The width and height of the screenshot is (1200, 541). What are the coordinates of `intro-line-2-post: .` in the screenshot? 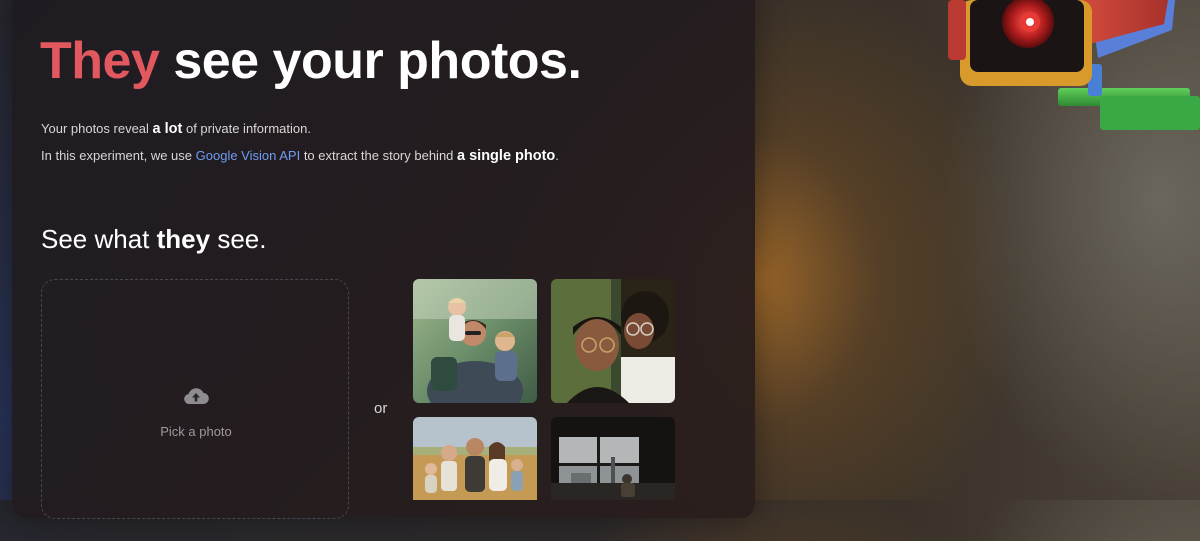 It's located at (557, 155).